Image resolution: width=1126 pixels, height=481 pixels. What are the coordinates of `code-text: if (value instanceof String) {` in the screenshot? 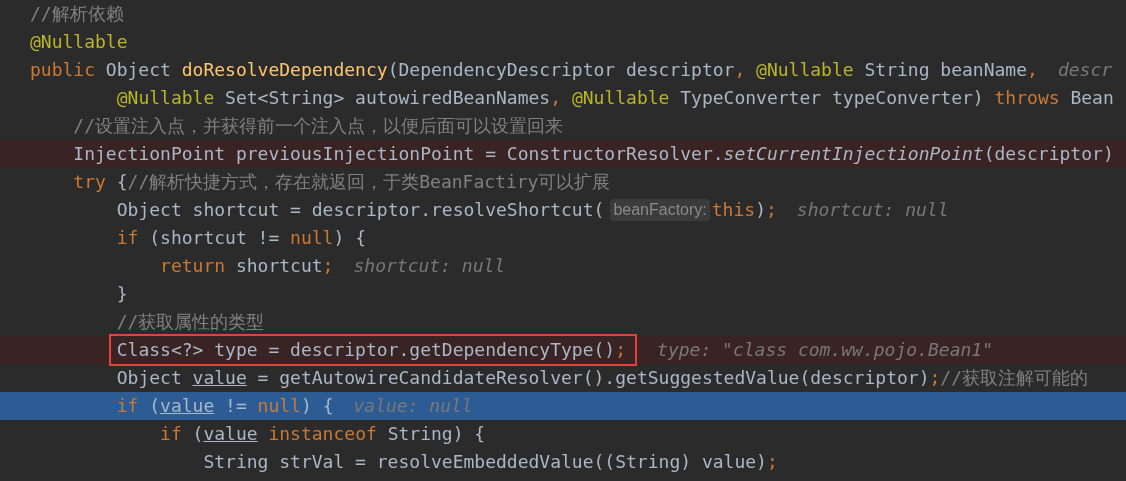 It's located at (323, 434).